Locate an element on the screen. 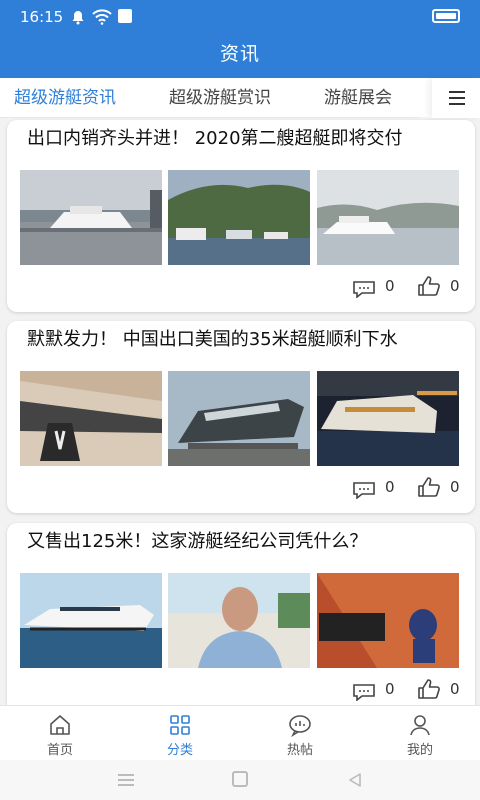  nav-home: 首页 is located at coordinates (60, 733).